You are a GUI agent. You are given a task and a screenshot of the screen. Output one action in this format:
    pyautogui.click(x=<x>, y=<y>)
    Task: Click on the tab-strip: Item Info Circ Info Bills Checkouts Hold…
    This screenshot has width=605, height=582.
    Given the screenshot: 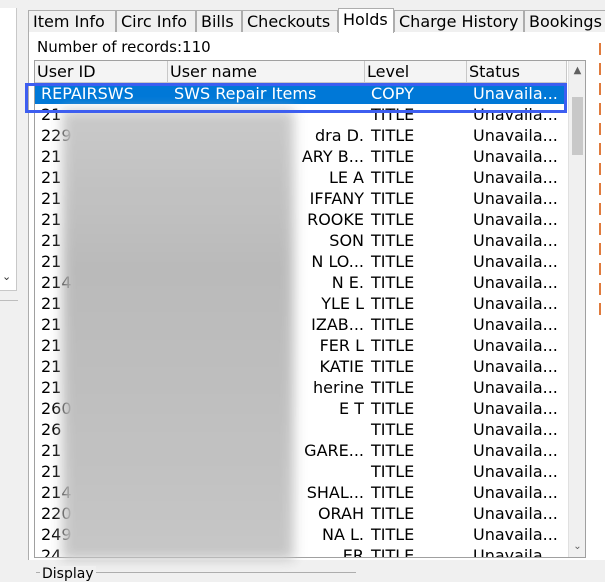 What is the action you would take?
    pyautogui.click(x=316, y=20)
    